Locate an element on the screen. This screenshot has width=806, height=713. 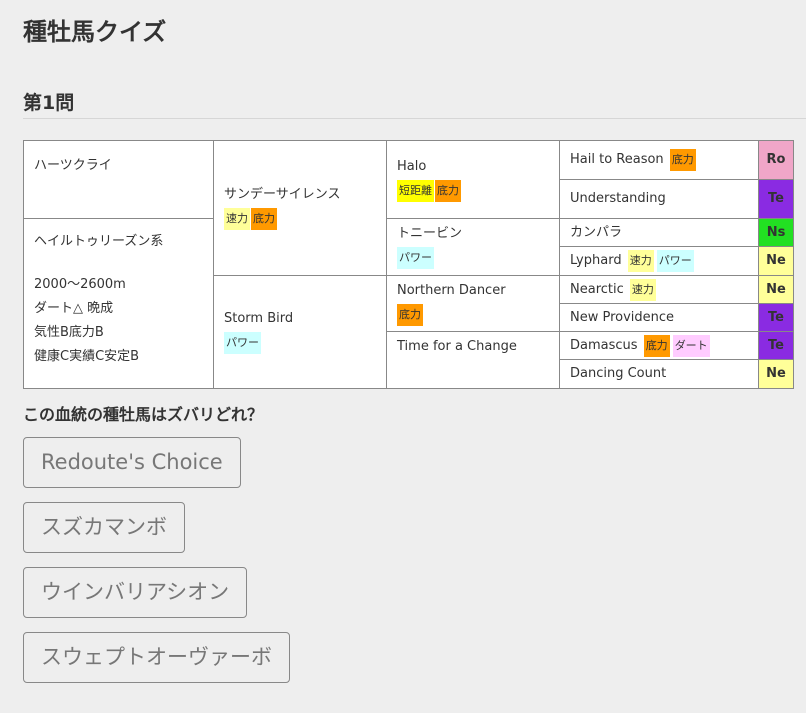
gen3-time-for-a-change-cell: Time for a Change is located at coordinates (473, 360).